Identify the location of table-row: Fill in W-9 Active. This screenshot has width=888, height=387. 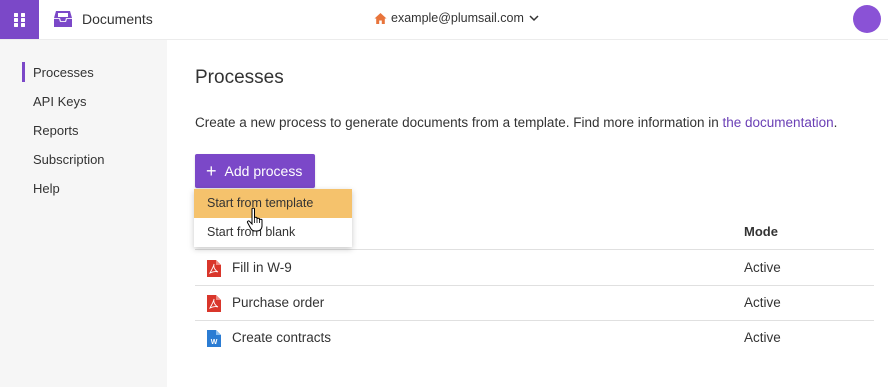
(534, 268).